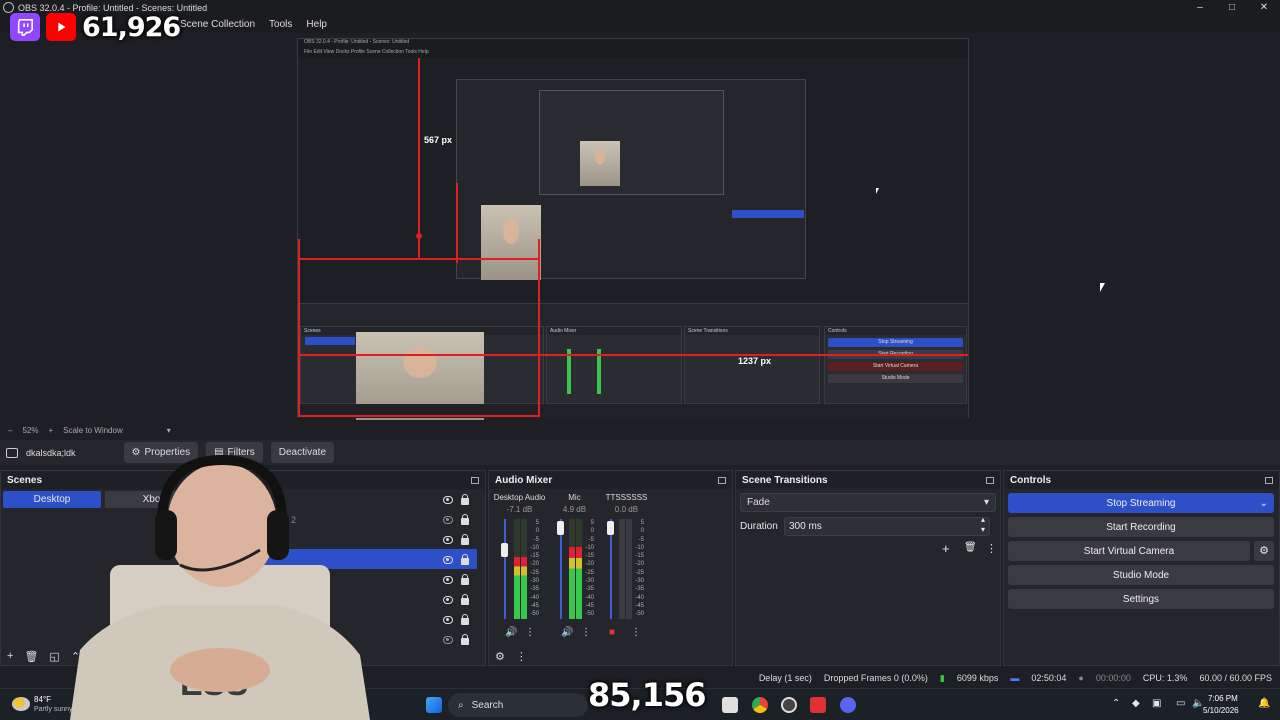  Describe the element at coordinates (1264, 503) in the screenshot. I see `chevron-down-icon: ⌄` at that location.